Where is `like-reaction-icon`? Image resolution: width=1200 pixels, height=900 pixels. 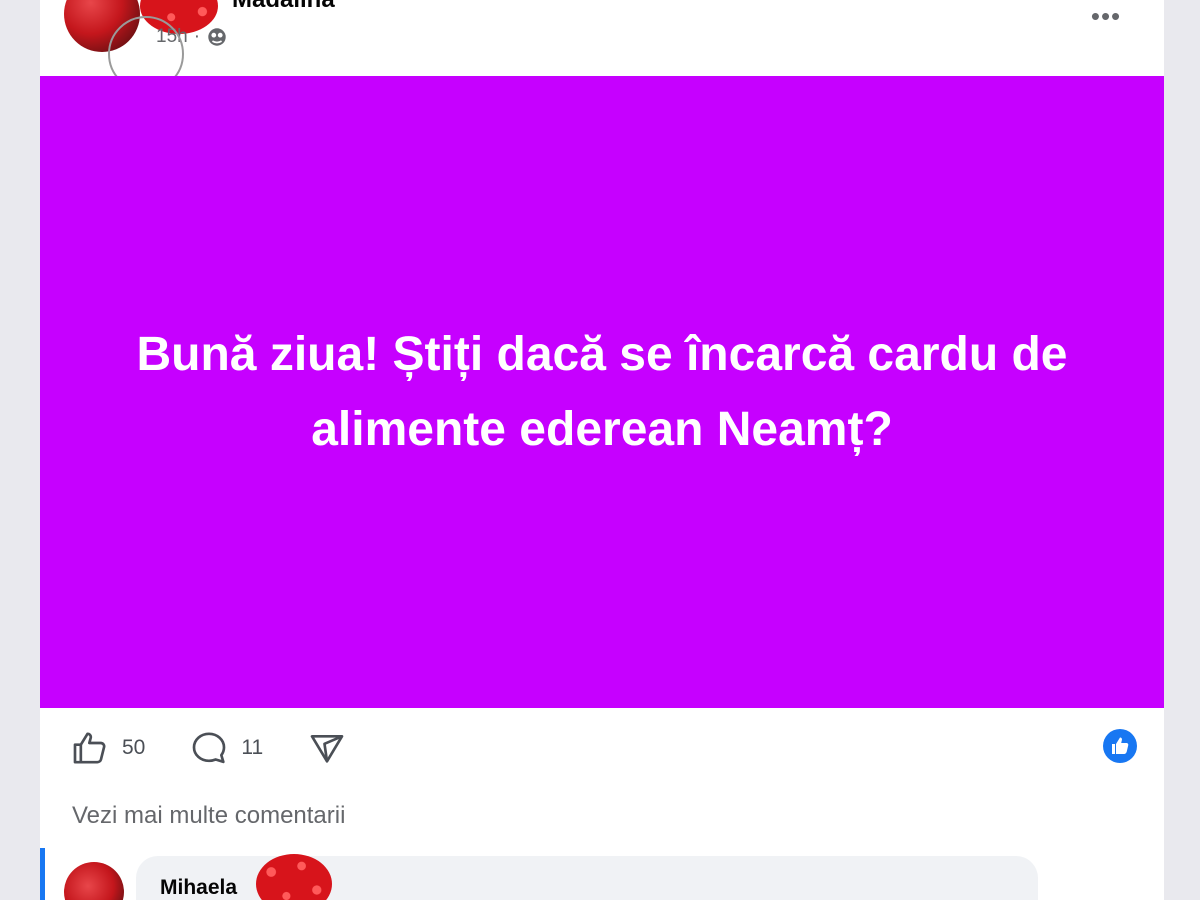
like-reaction-icon is located at coordinates (1120, 746).